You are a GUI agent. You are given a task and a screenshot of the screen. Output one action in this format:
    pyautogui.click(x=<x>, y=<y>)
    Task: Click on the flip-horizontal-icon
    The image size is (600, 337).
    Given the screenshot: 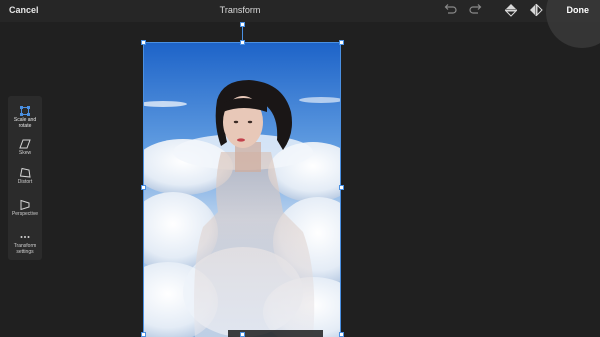 What is the action you would take?
    pyautogui.click(x=536, y=10)
    